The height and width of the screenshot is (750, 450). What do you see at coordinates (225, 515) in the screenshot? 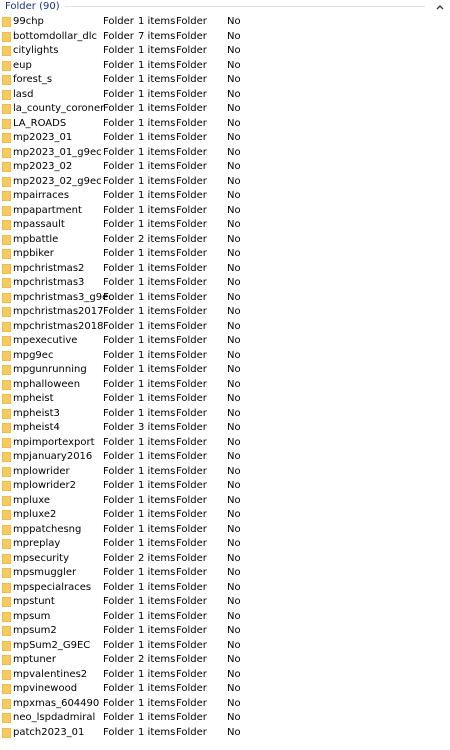
I see `file-row: mpluxe2 Folder 1 items Folder No` at bounding box center [225, 515].